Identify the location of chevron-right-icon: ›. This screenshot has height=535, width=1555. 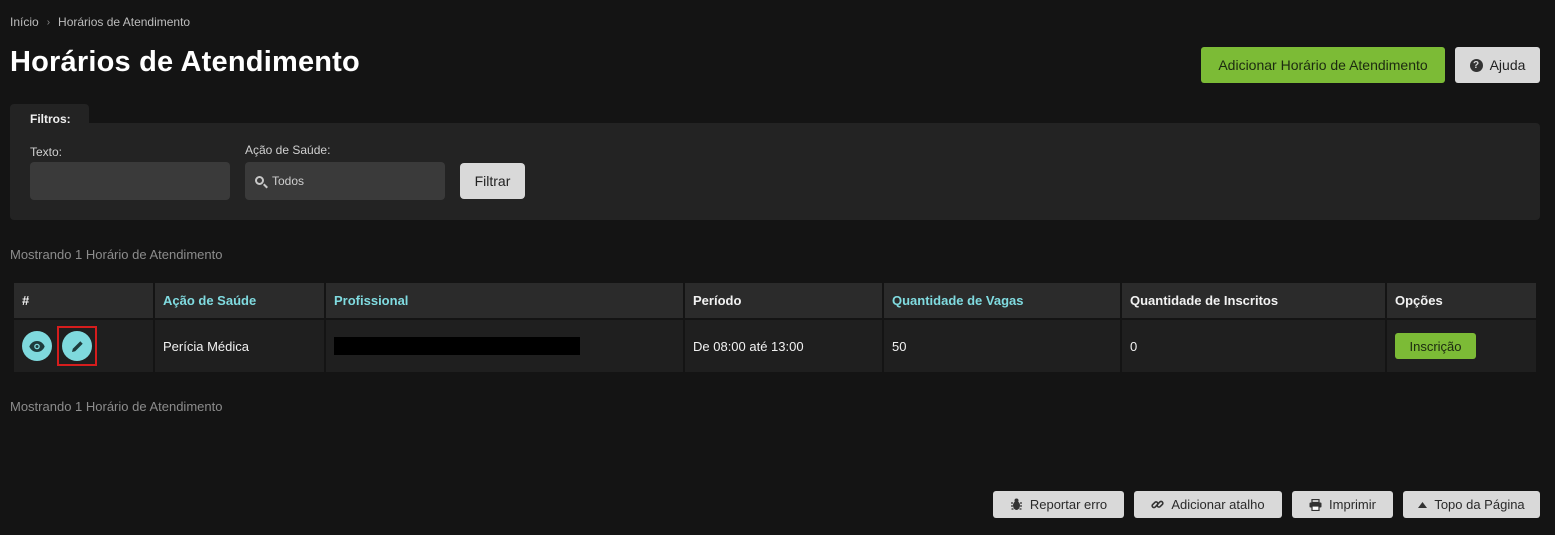
(48, 22).